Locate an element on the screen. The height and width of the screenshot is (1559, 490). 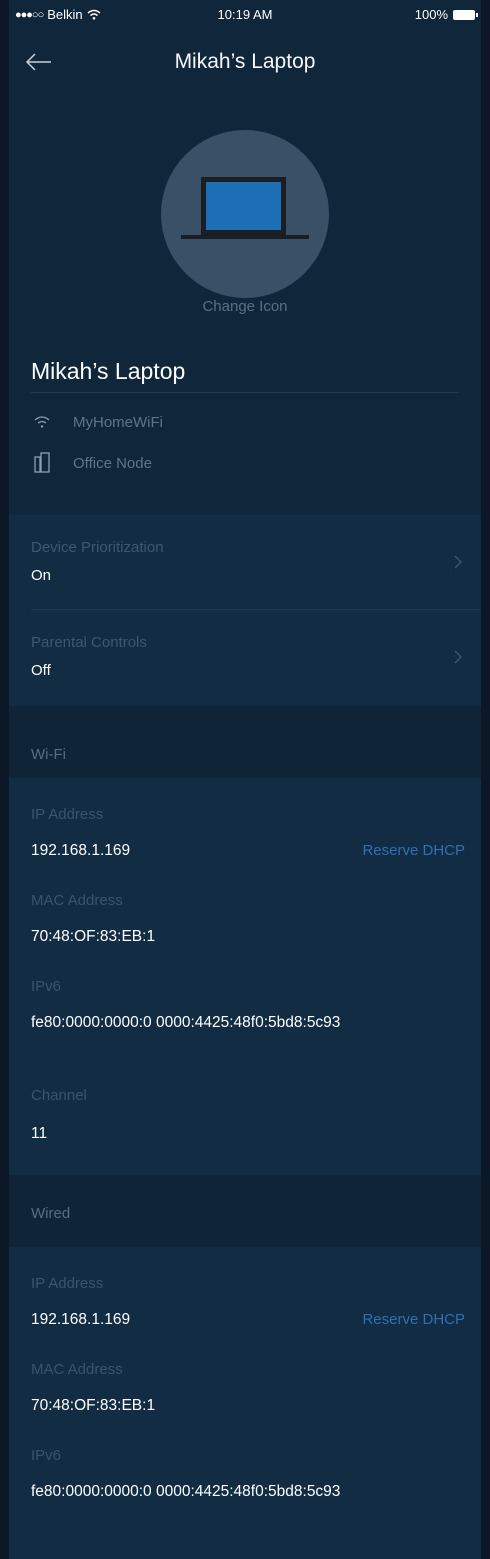
node-icon is located at coordinates (42, 462).